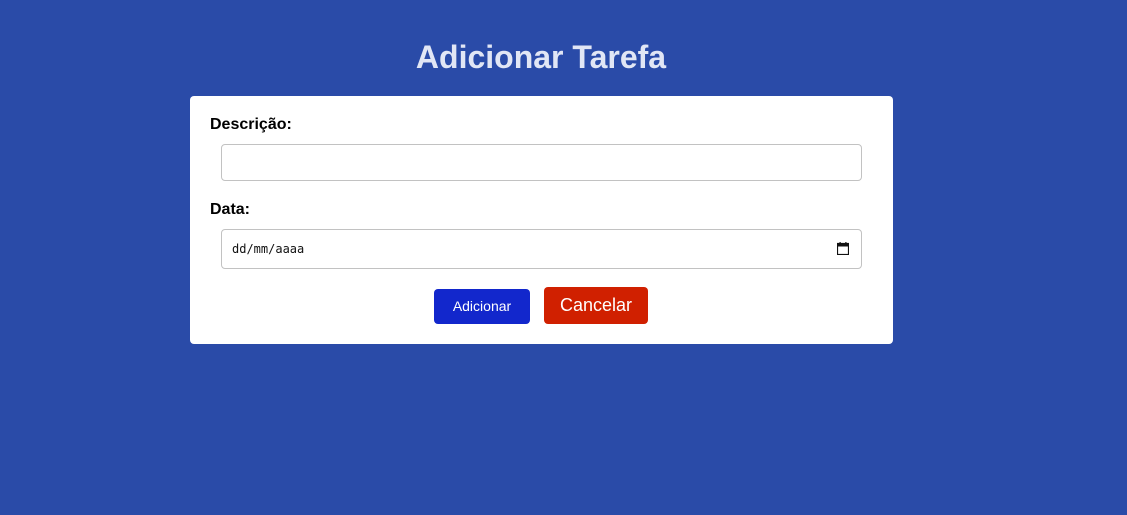  Describe the element at coordinates (251, 124) in the screenshot. I see `description-label: Descrição:` at that location.